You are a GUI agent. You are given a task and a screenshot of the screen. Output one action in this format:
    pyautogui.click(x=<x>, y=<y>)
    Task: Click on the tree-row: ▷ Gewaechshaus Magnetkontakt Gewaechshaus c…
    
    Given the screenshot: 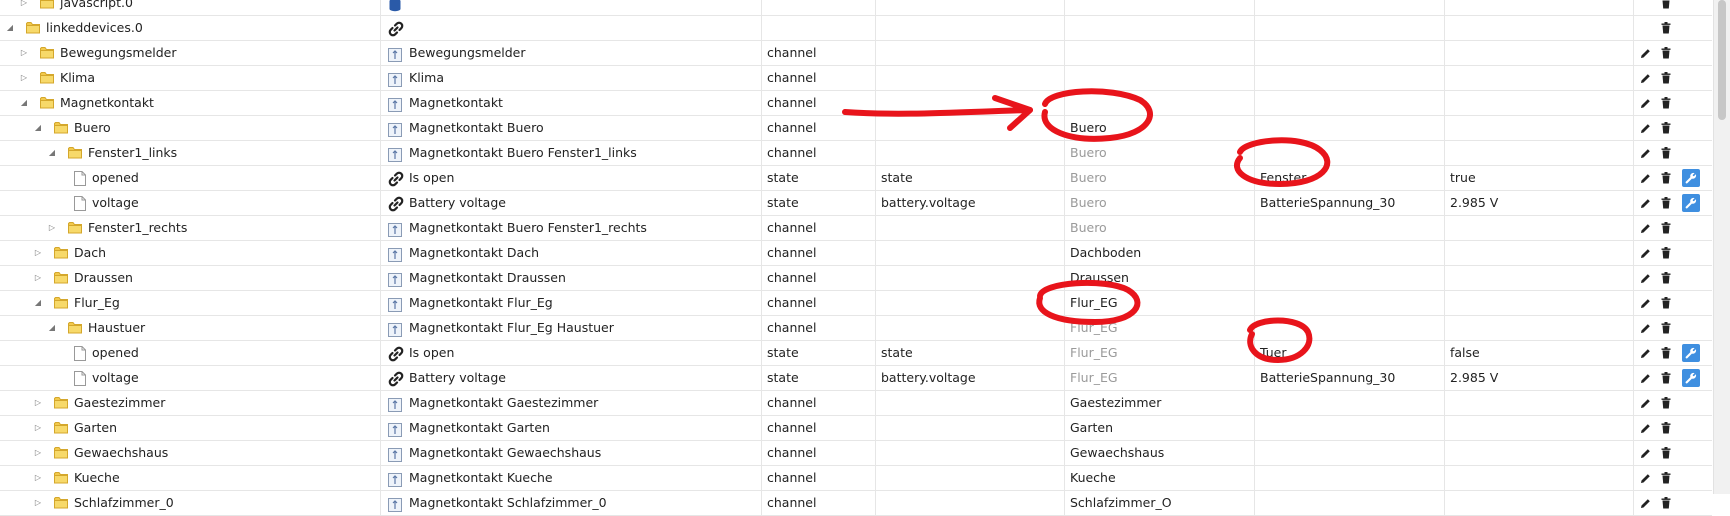 What is the action you would take?
    pyautogui.click(x=856, y=453)
    